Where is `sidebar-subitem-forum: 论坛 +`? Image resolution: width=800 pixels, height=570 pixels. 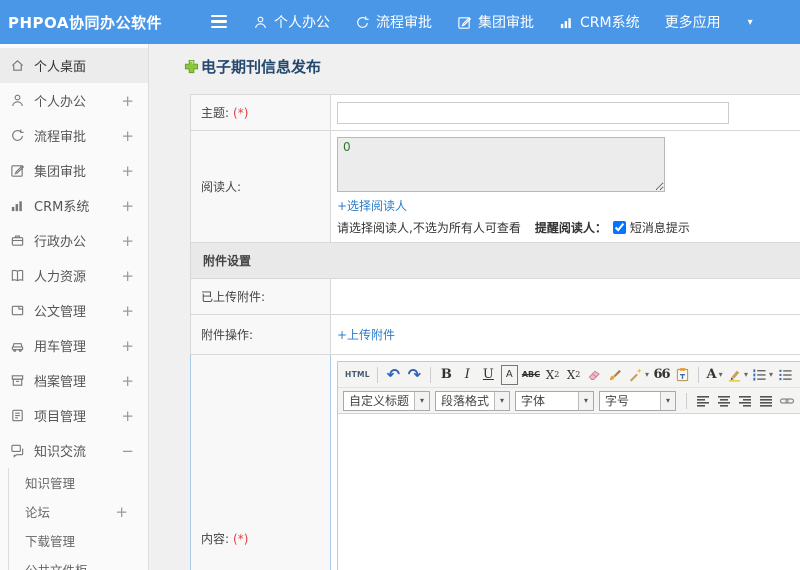
sidebar-subitem-forum: 论坛 + is located at coordinates (78, 511).